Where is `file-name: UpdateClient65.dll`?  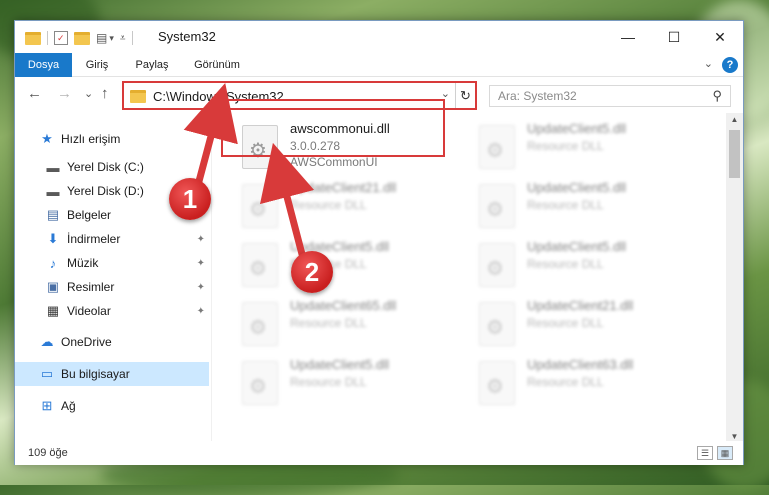
file-name: UpdateClient65.dll is located at coordinates (343, 305).